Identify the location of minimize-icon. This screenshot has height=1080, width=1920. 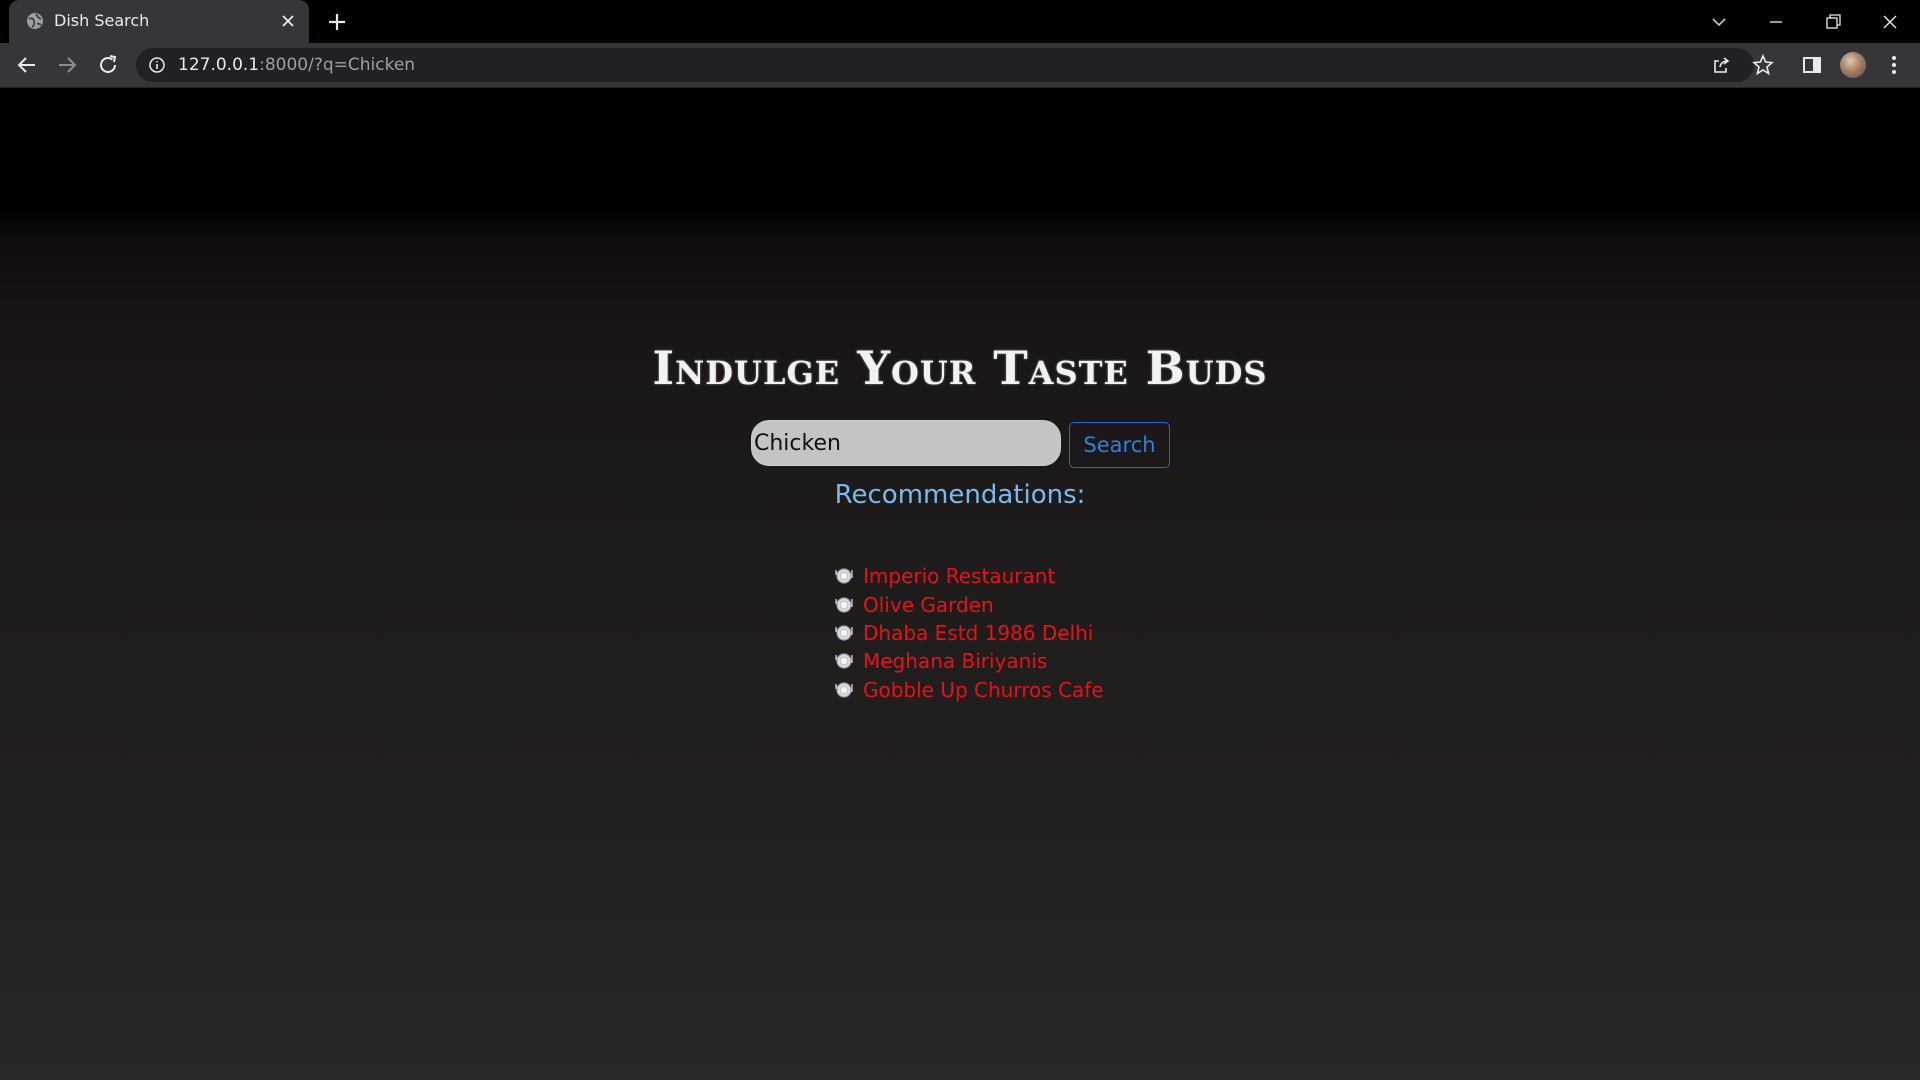
(1776, 22).